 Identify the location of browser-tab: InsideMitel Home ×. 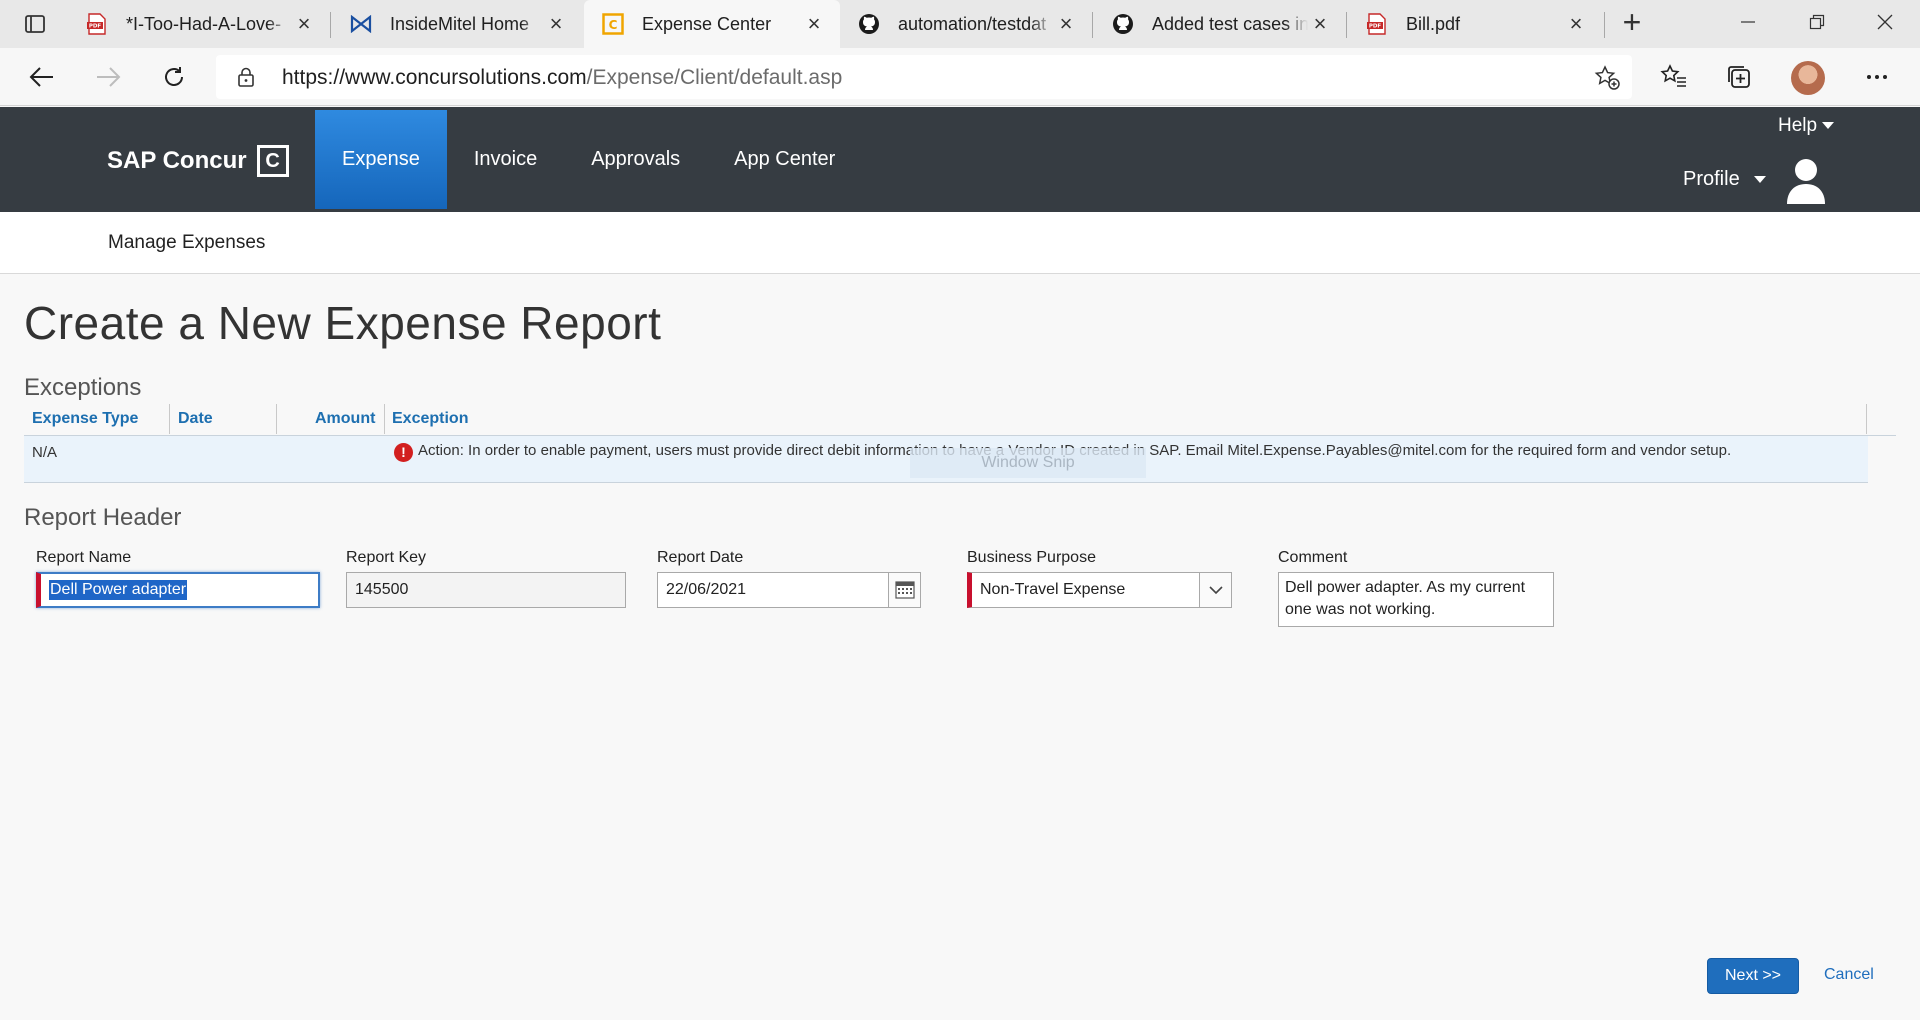
(457, 24).